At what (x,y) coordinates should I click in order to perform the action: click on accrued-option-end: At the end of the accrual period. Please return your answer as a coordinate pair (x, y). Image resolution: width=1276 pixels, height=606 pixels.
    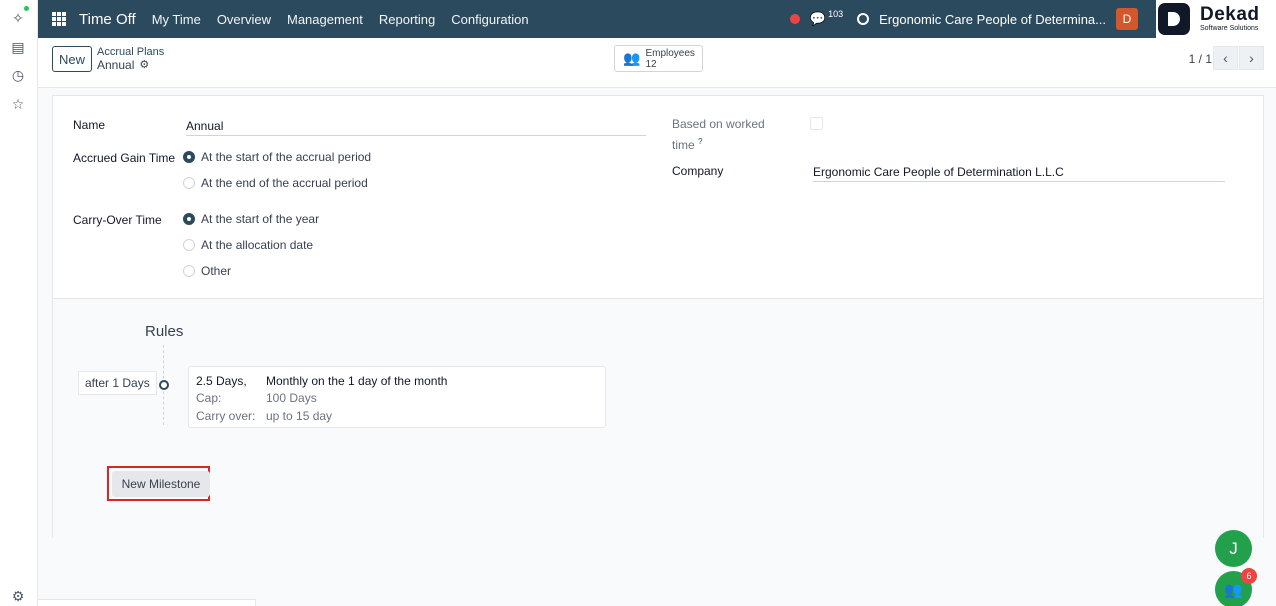
    Looking at the image, I should click on (275, 183).